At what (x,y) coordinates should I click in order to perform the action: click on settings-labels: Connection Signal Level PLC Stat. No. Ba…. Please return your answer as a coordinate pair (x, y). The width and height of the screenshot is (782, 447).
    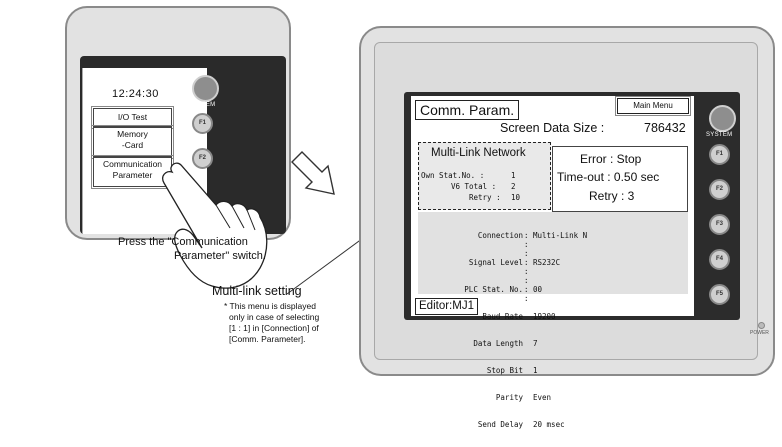
    Looking at the image, I should click on (473, 330).